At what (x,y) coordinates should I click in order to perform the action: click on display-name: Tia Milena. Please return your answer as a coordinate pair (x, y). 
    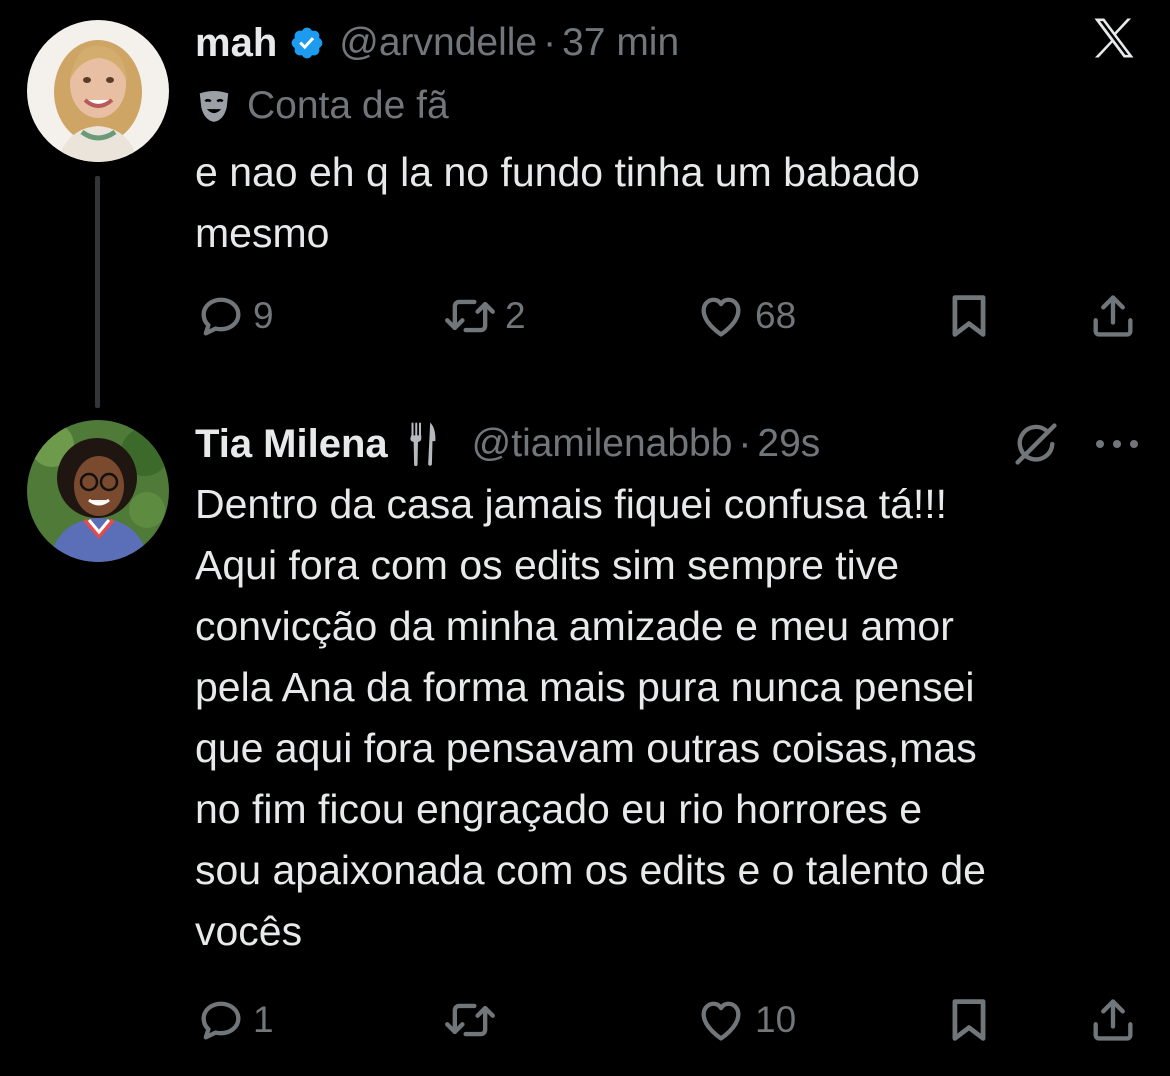
    Looking at the image, I should click on (291, 444).